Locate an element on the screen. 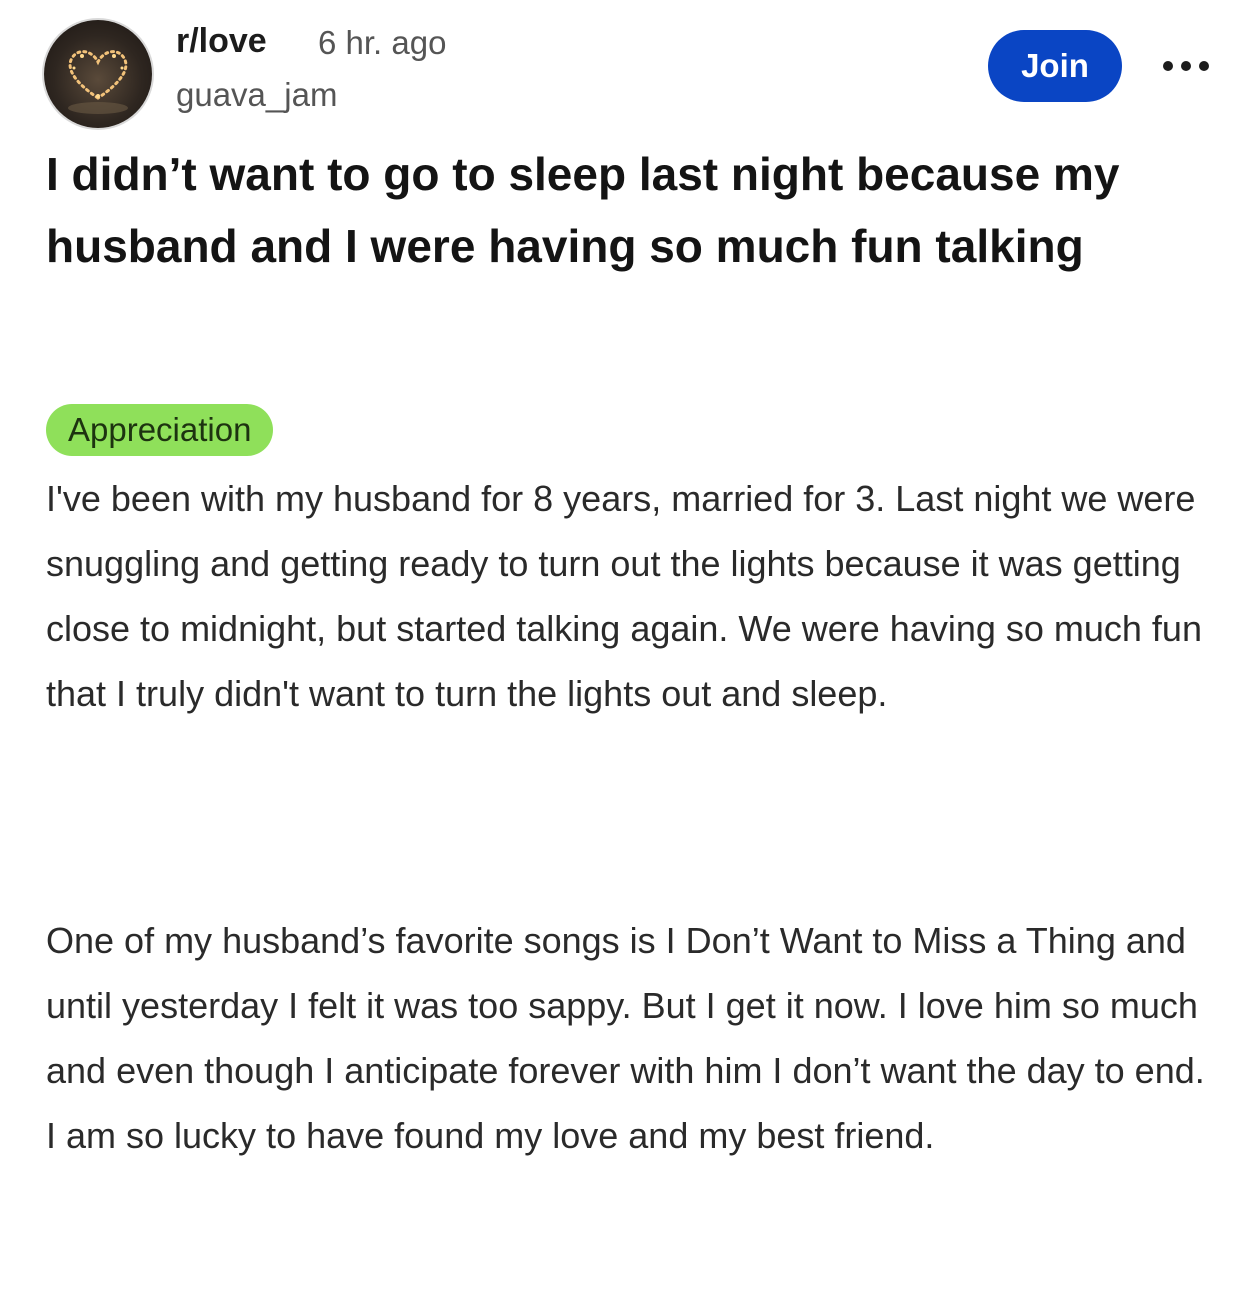 Image resolution: width=1245 pixels, height=1298 pixels. post-flair: Appreciation is located at coordinates (160, 430).